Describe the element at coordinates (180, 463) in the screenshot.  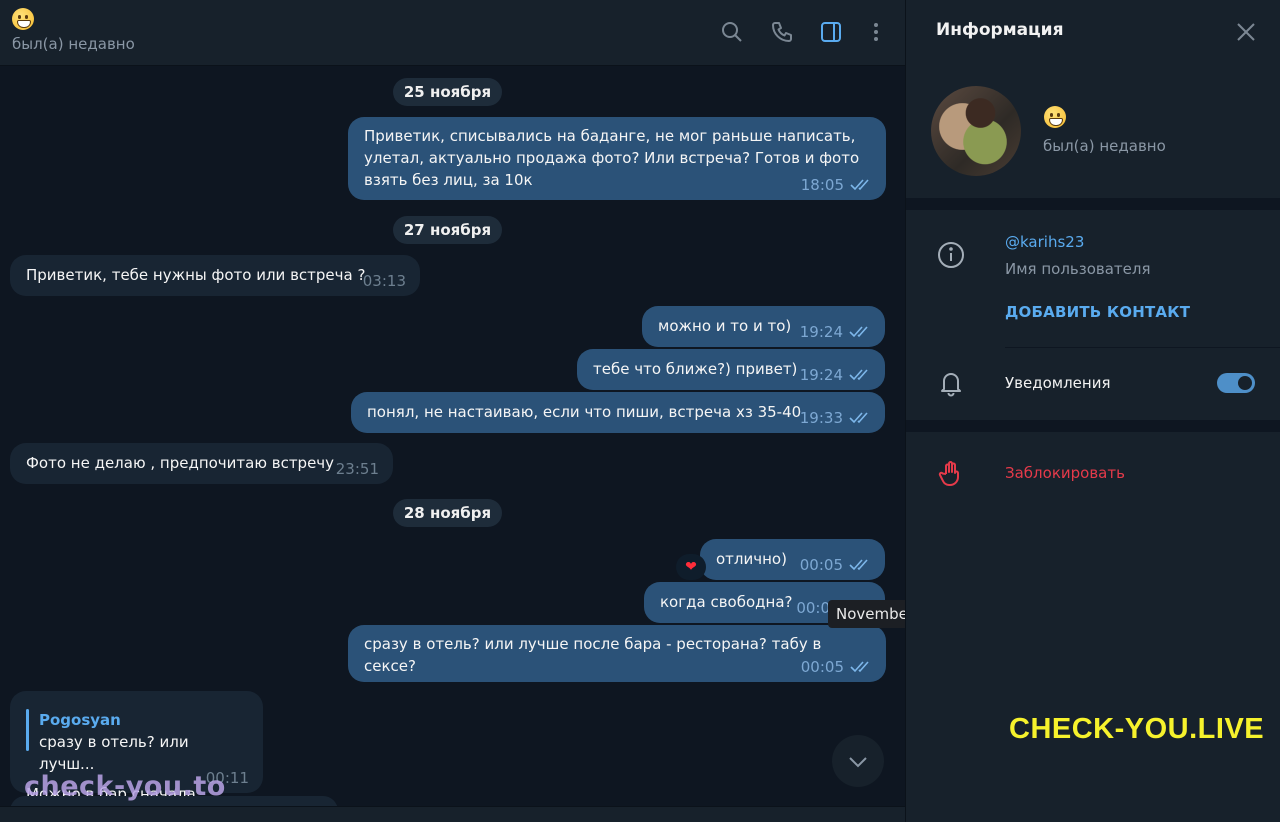
I see `message-text: Фото не делаю , предпочитаю встречу` at that location.